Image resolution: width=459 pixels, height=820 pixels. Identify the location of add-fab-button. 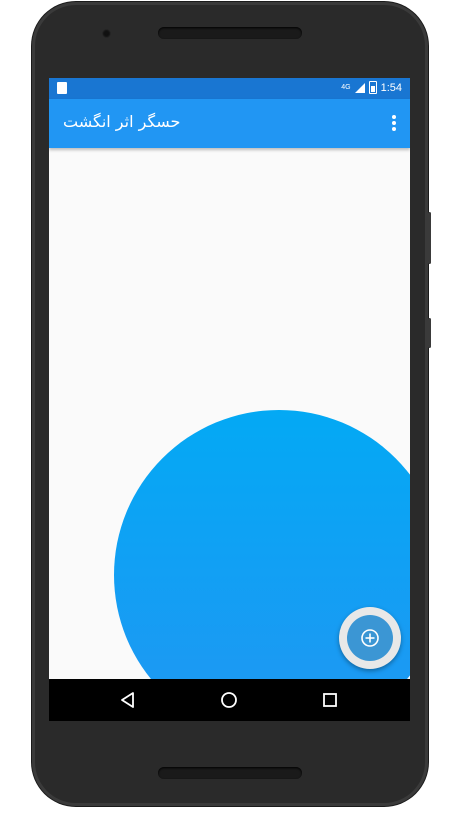
(370, 638).